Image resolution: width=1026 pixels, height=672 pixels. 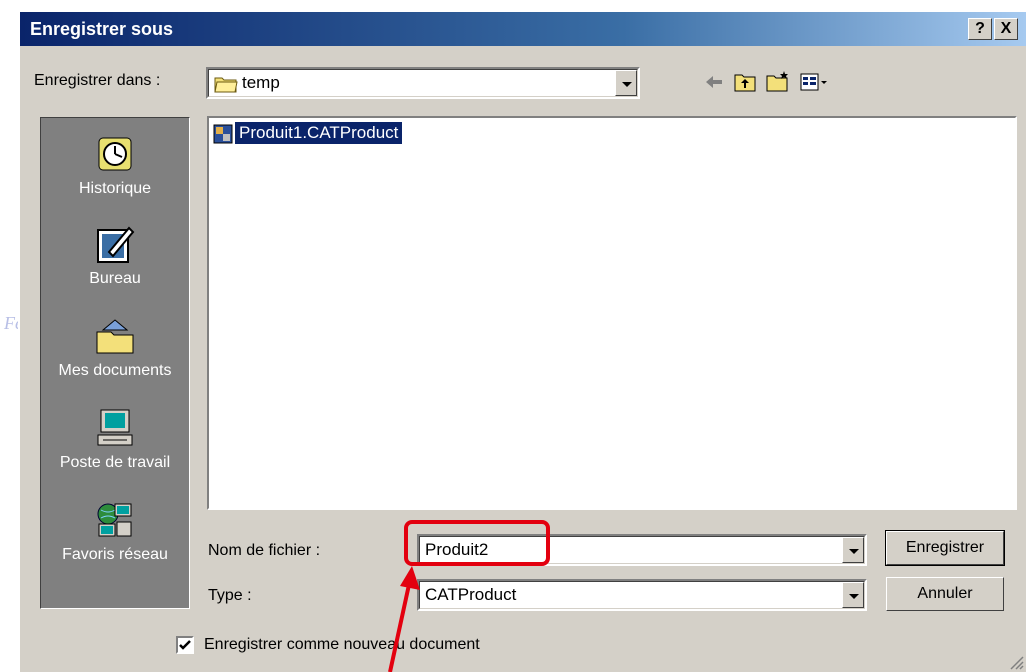 I want to click on save-as-new-document-checkbox, so click(x=185, y=645).